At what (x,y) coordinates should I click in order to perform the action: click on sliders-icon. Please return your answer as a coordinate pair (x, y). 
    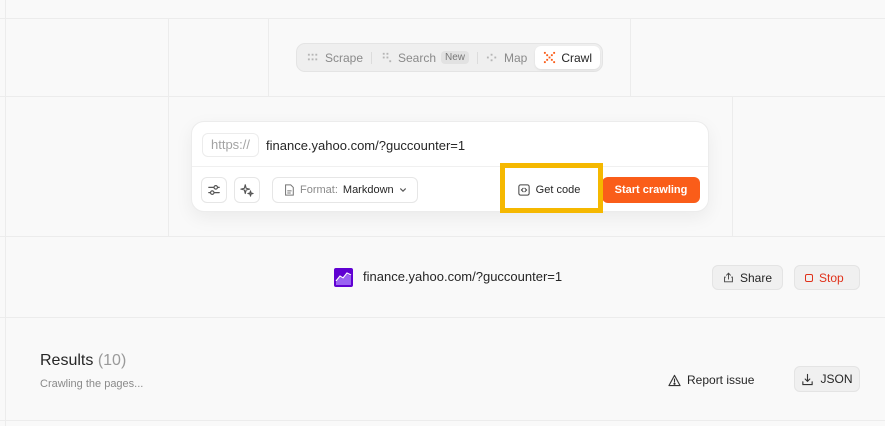
    Looking at the image, I should click on (214, 190).